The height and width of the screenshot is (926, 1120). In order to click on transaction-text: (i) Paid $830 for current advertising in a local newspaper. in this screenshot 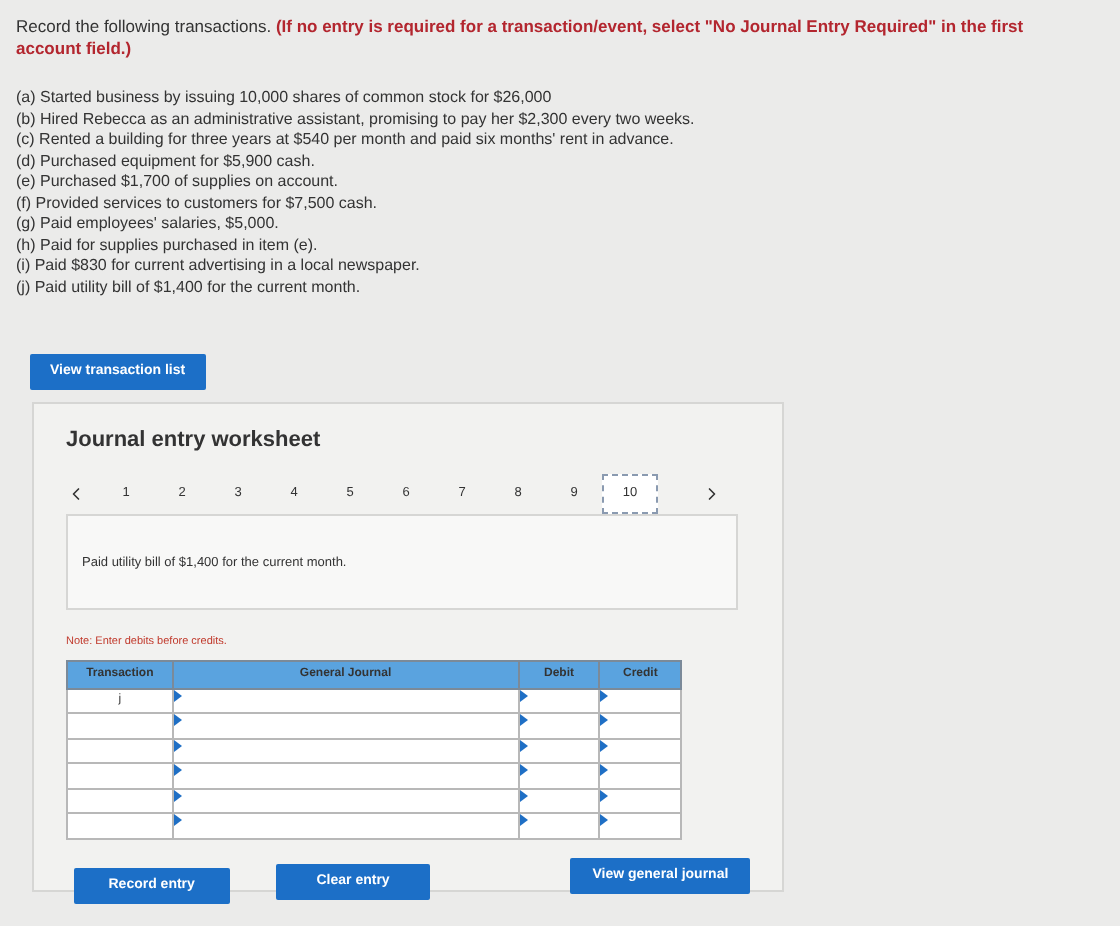, I will do `click(219, 266)`.